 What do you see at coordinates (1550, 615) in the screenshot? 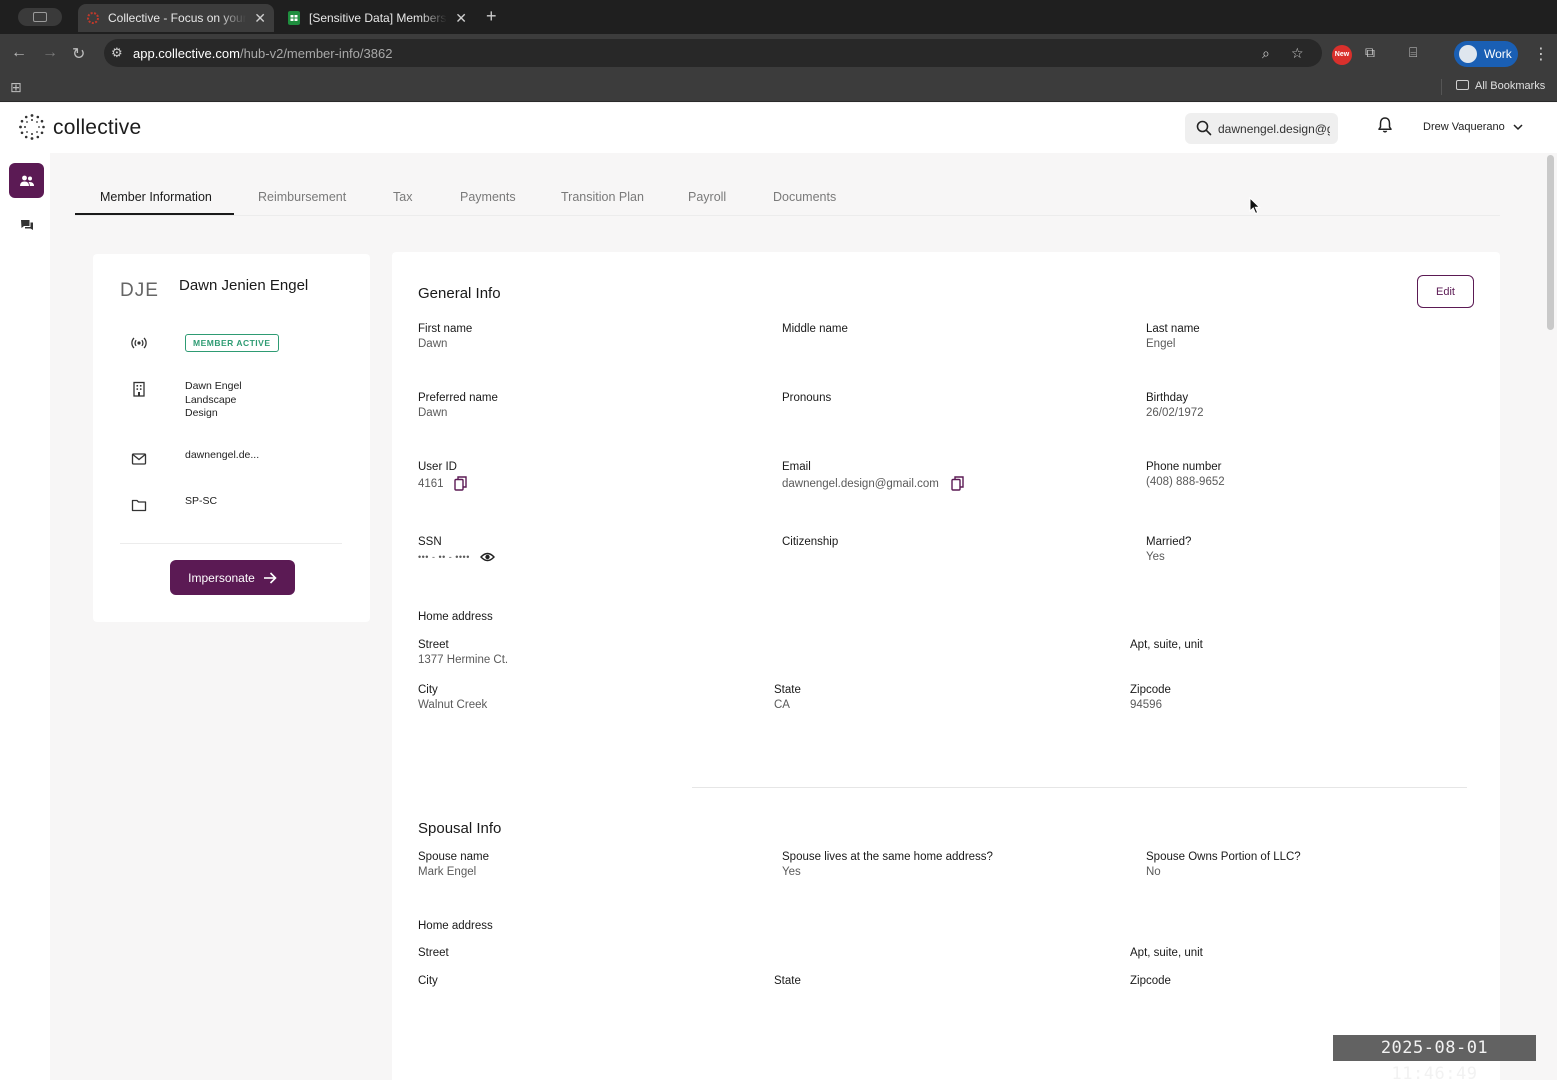
I see `page-scrollbar` at bounding box center [1550, 615].